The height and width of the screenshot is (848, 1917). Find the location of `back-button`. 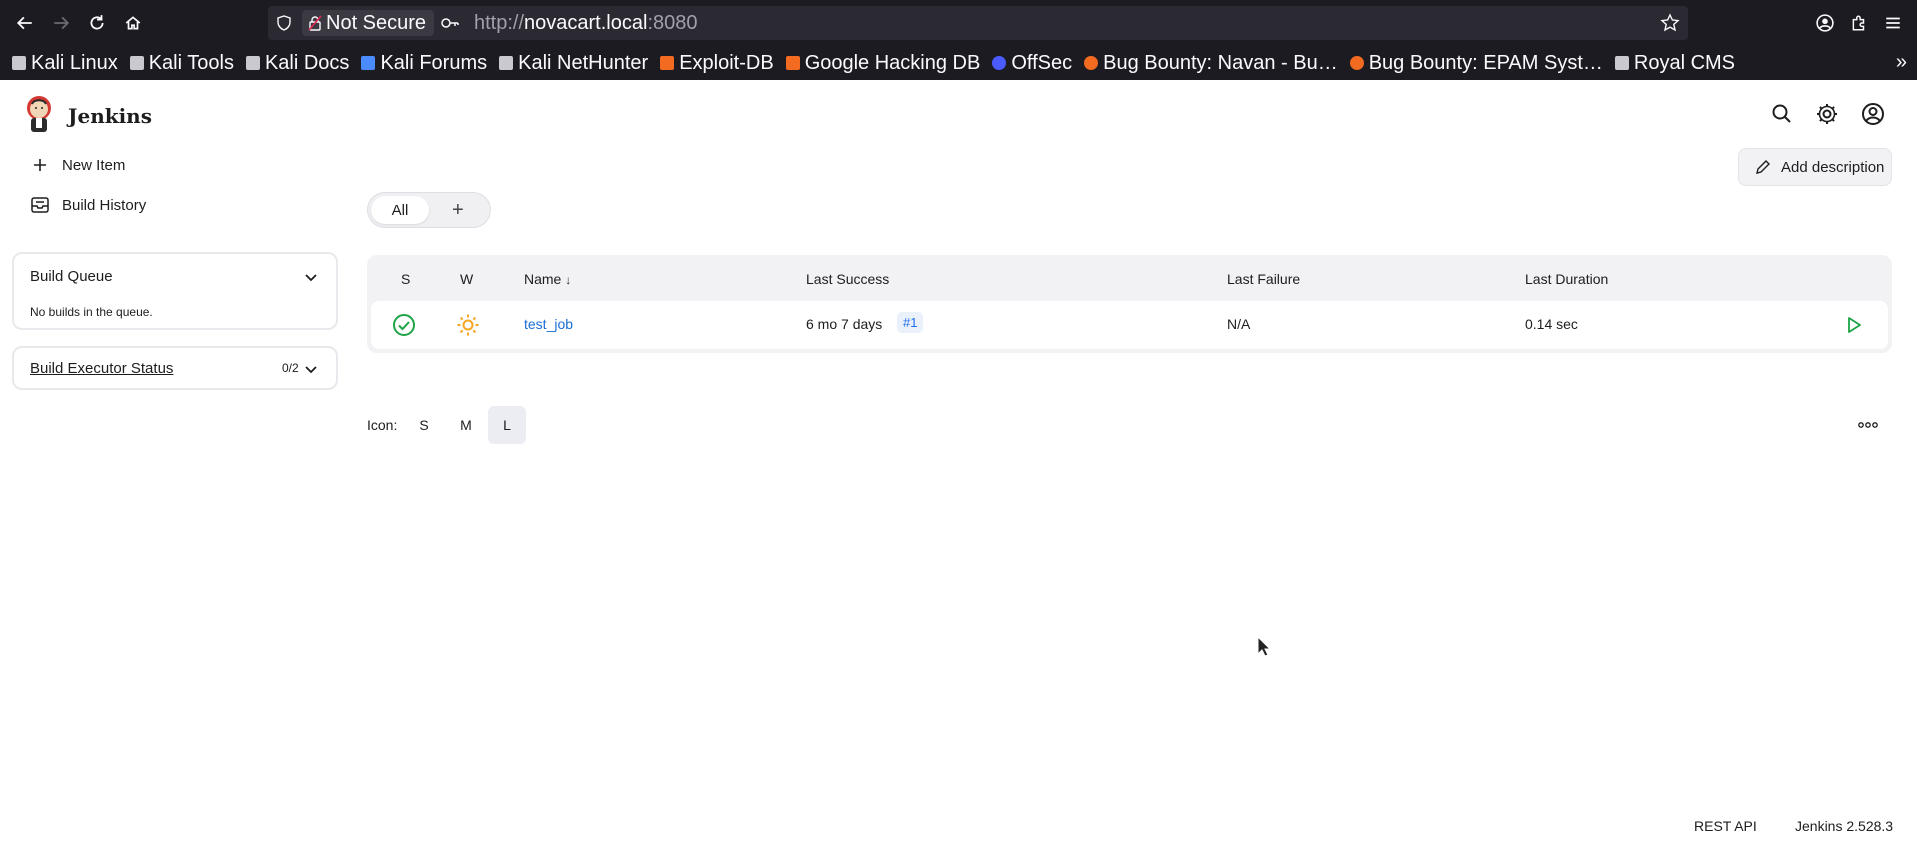

back-button is located at coordinates (25, 23).